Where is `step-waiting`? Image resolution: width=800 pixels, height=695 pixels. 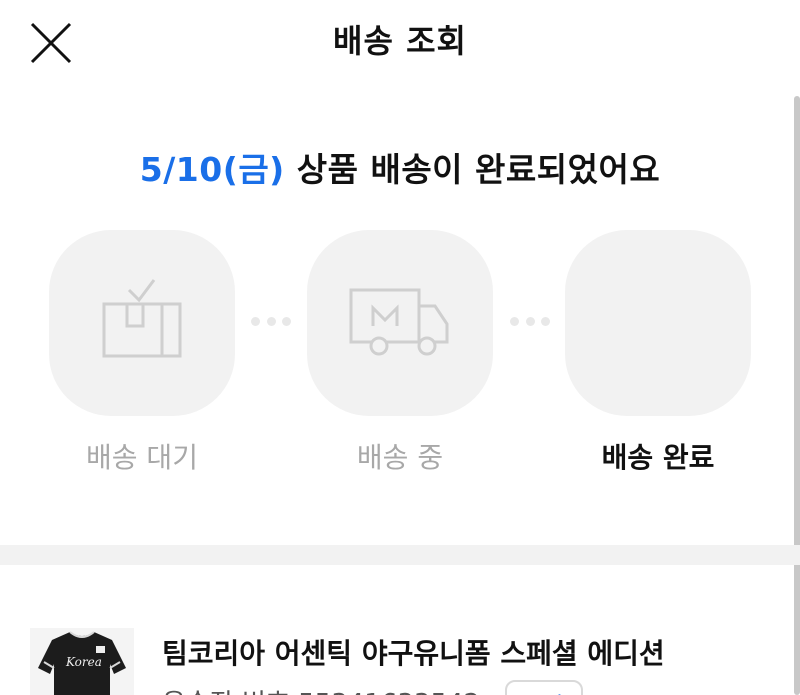
step-waiting is located at coordinates (142, 323).